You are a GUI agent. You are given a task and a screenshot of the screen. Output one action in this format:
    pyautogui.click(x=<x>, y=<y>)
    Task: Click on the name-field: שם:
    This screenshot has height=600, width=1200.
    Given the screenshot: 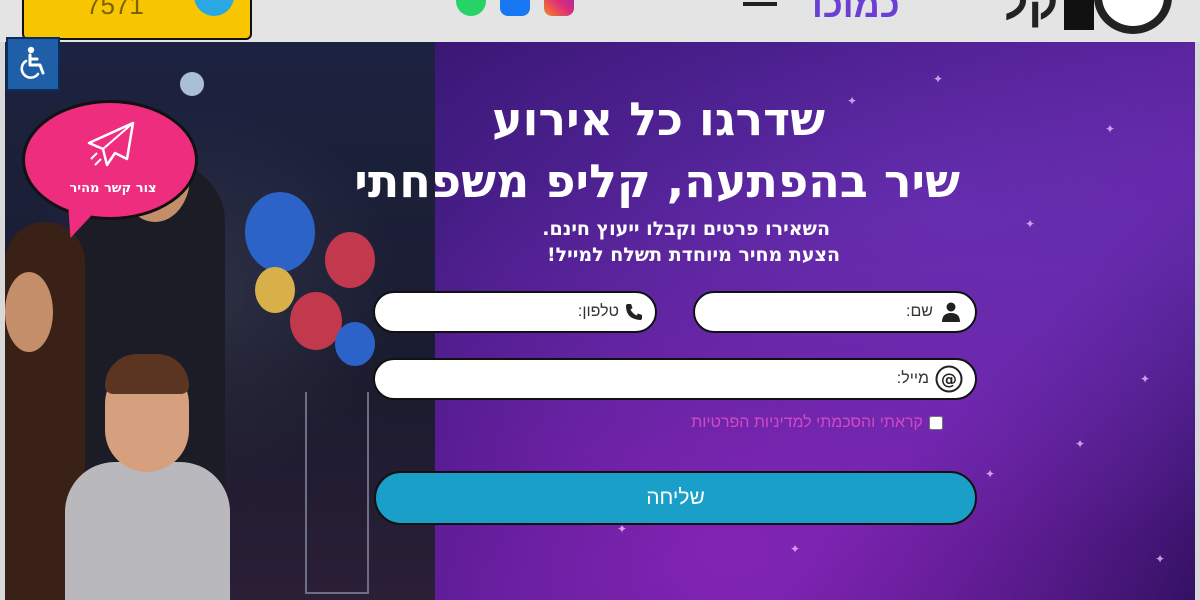 What is the action you would take?
    pyautogui.click(x=835, y=312)
    